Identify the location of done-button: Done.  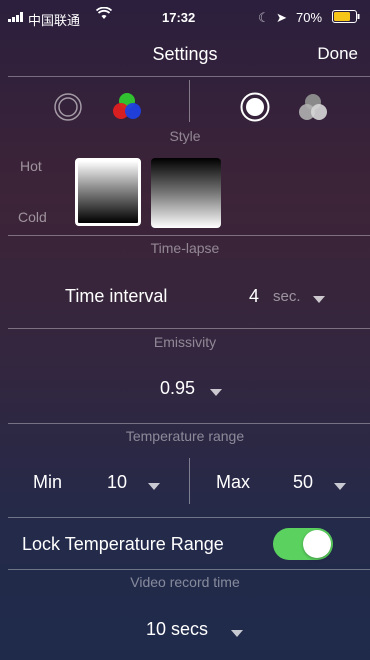
(337, 54).